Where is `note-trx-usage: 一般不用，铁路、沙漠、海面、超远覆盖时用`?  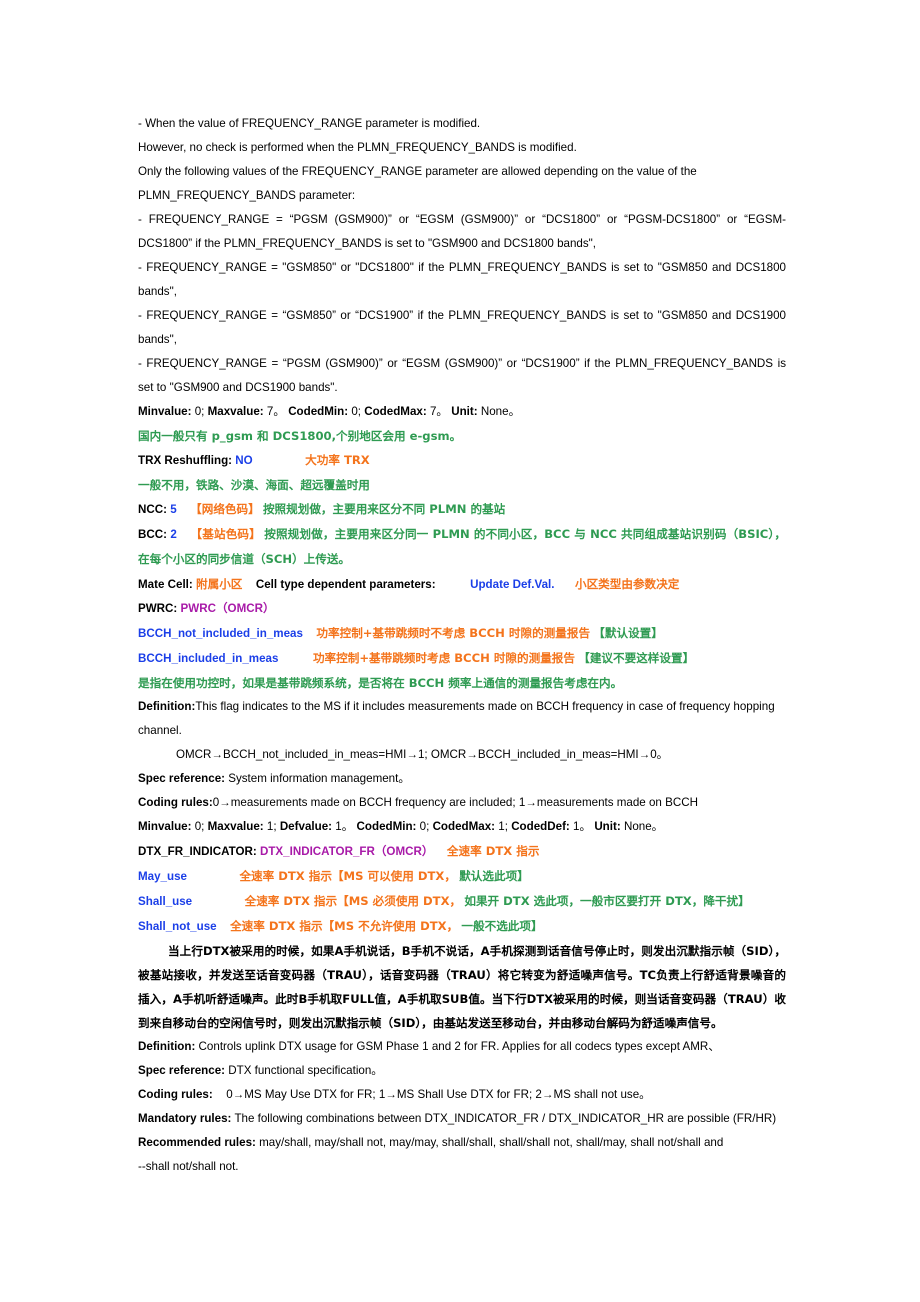
note-trx-usage: 一般不用，铁路、沙漠、海面、超远覆盖时用 is located at coordinates (254, 485).